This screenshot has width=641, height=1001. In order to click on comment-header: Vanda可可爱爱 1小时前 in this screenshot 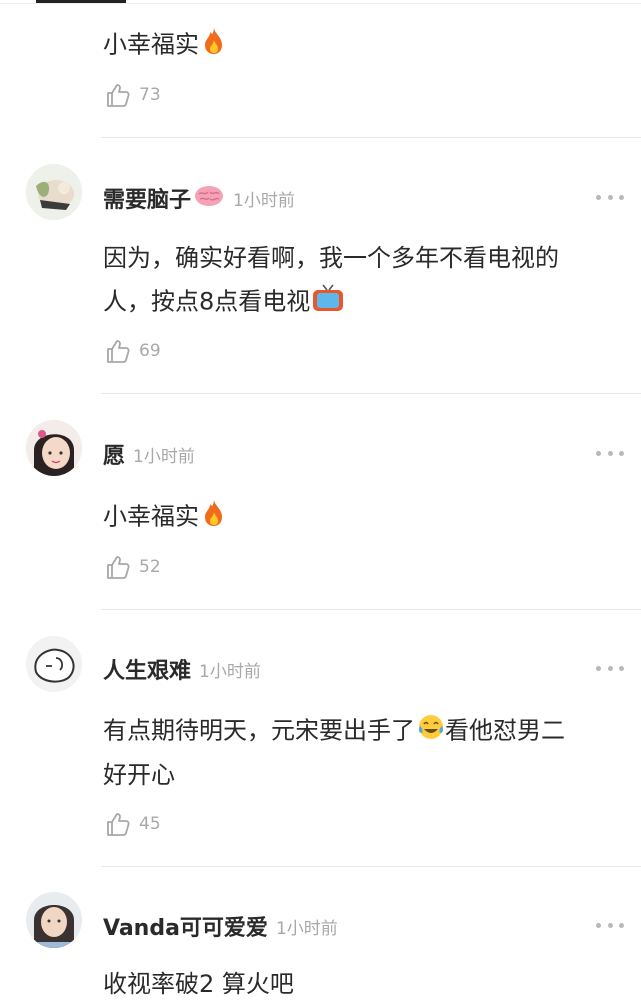, I will do `click(220, 926)`.